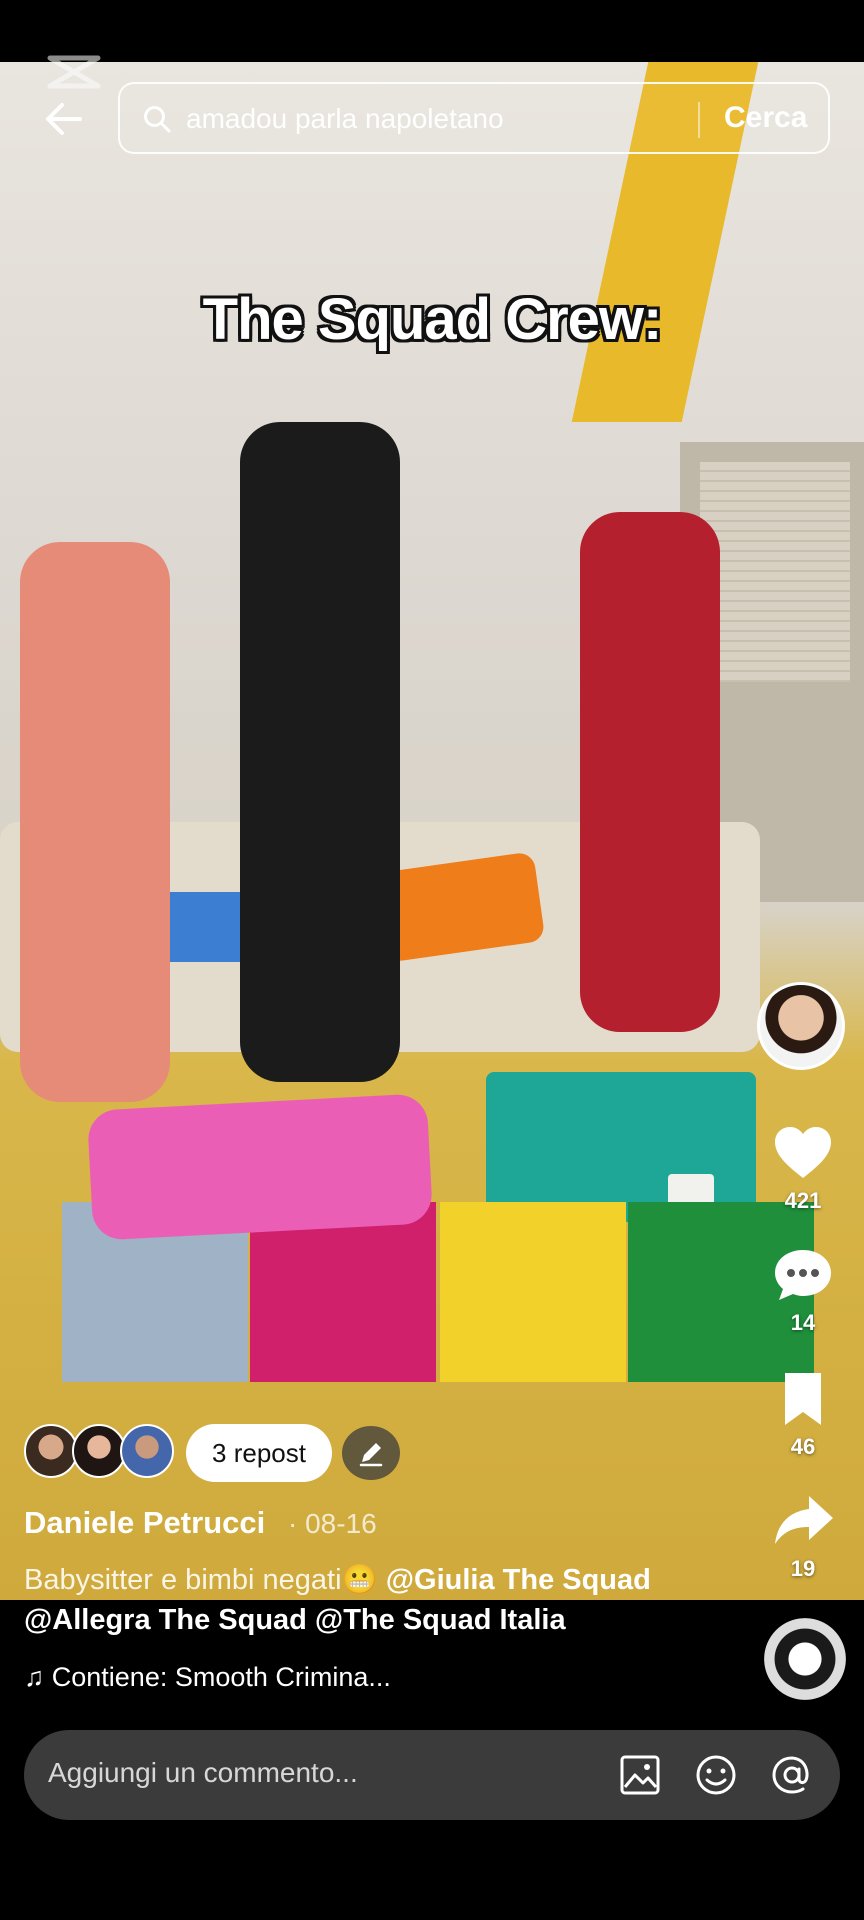 The width and height of the screenshot is (864, 1920). Describe the element at coordinates (699, 120) in the screenshot. I see `search-divider` at that location.